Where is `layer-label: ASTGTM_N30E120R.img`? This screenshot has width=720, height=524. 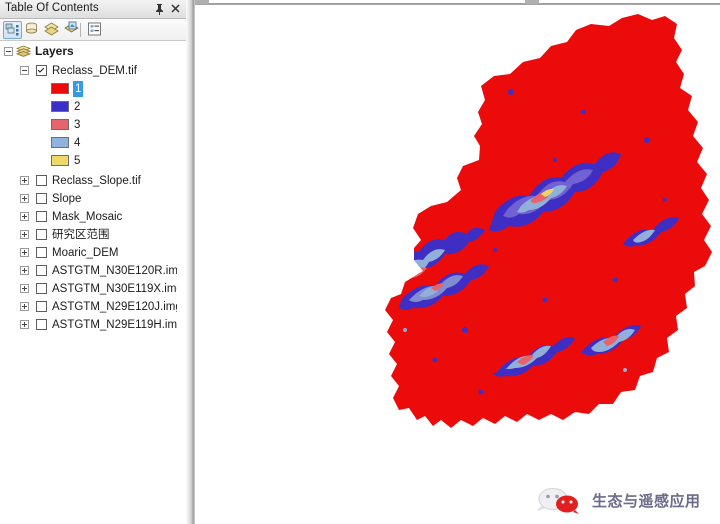 layer-label: ASTGTM_N30E120R.img is located at coordinates (114, 271).